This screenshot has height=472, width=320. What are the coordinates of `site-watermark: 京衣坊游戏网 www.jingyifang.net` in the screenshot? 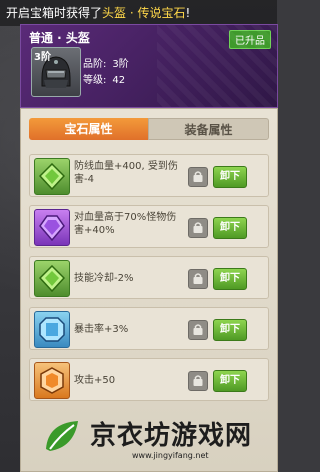 It's located at (145, 440).